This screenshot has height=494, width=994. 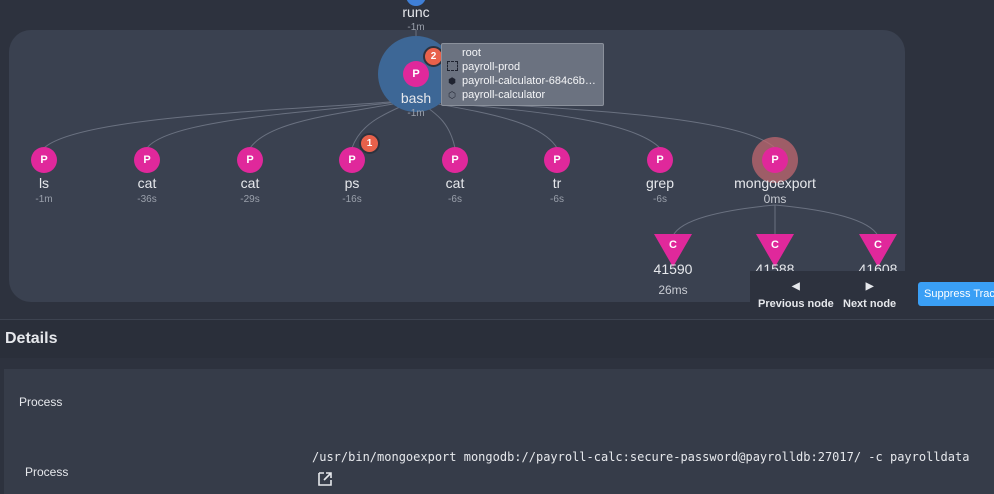 What do you see at coordinates (869, 286) in the screenshot?
I see `triangle-right-icon: ▶` at bounding box center [869, 286].